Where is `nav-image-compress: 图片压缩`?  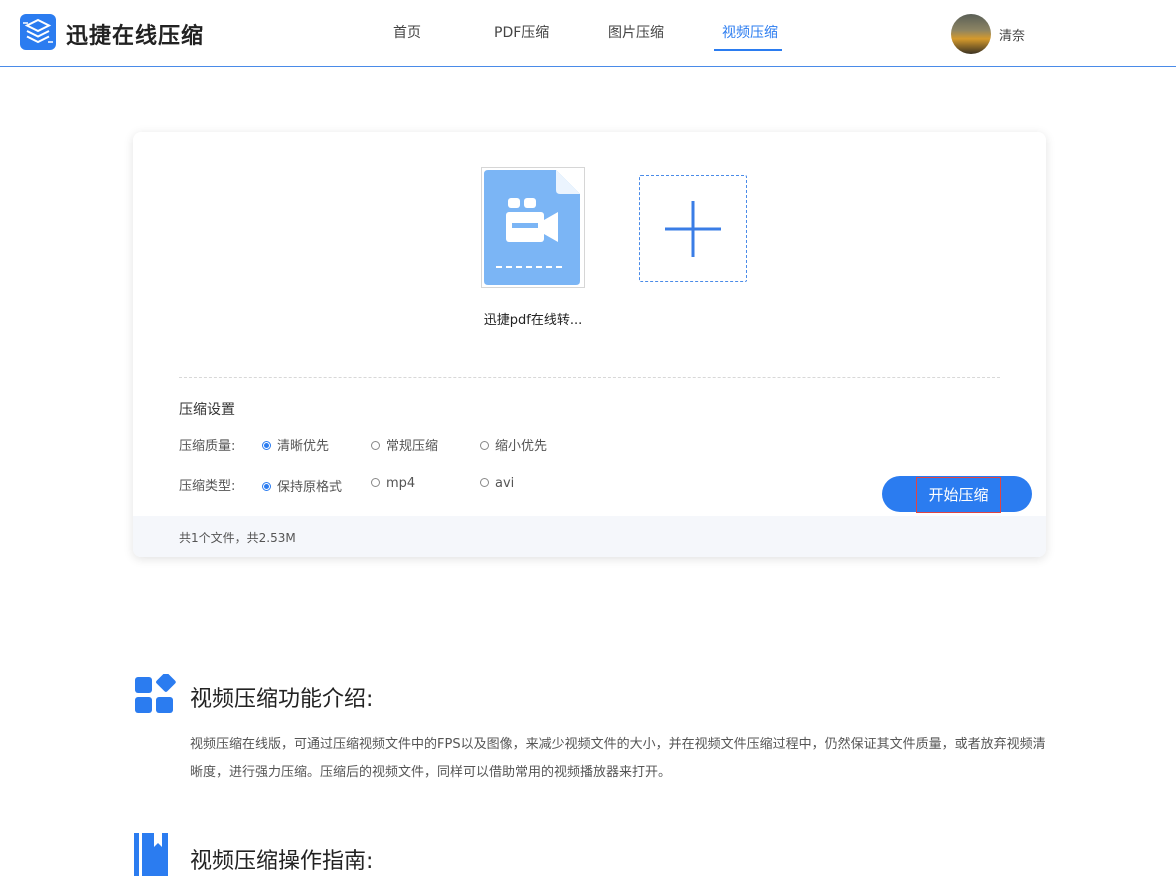 nav-image-compress: 图片压缩 is located at coordinates (636, 32).